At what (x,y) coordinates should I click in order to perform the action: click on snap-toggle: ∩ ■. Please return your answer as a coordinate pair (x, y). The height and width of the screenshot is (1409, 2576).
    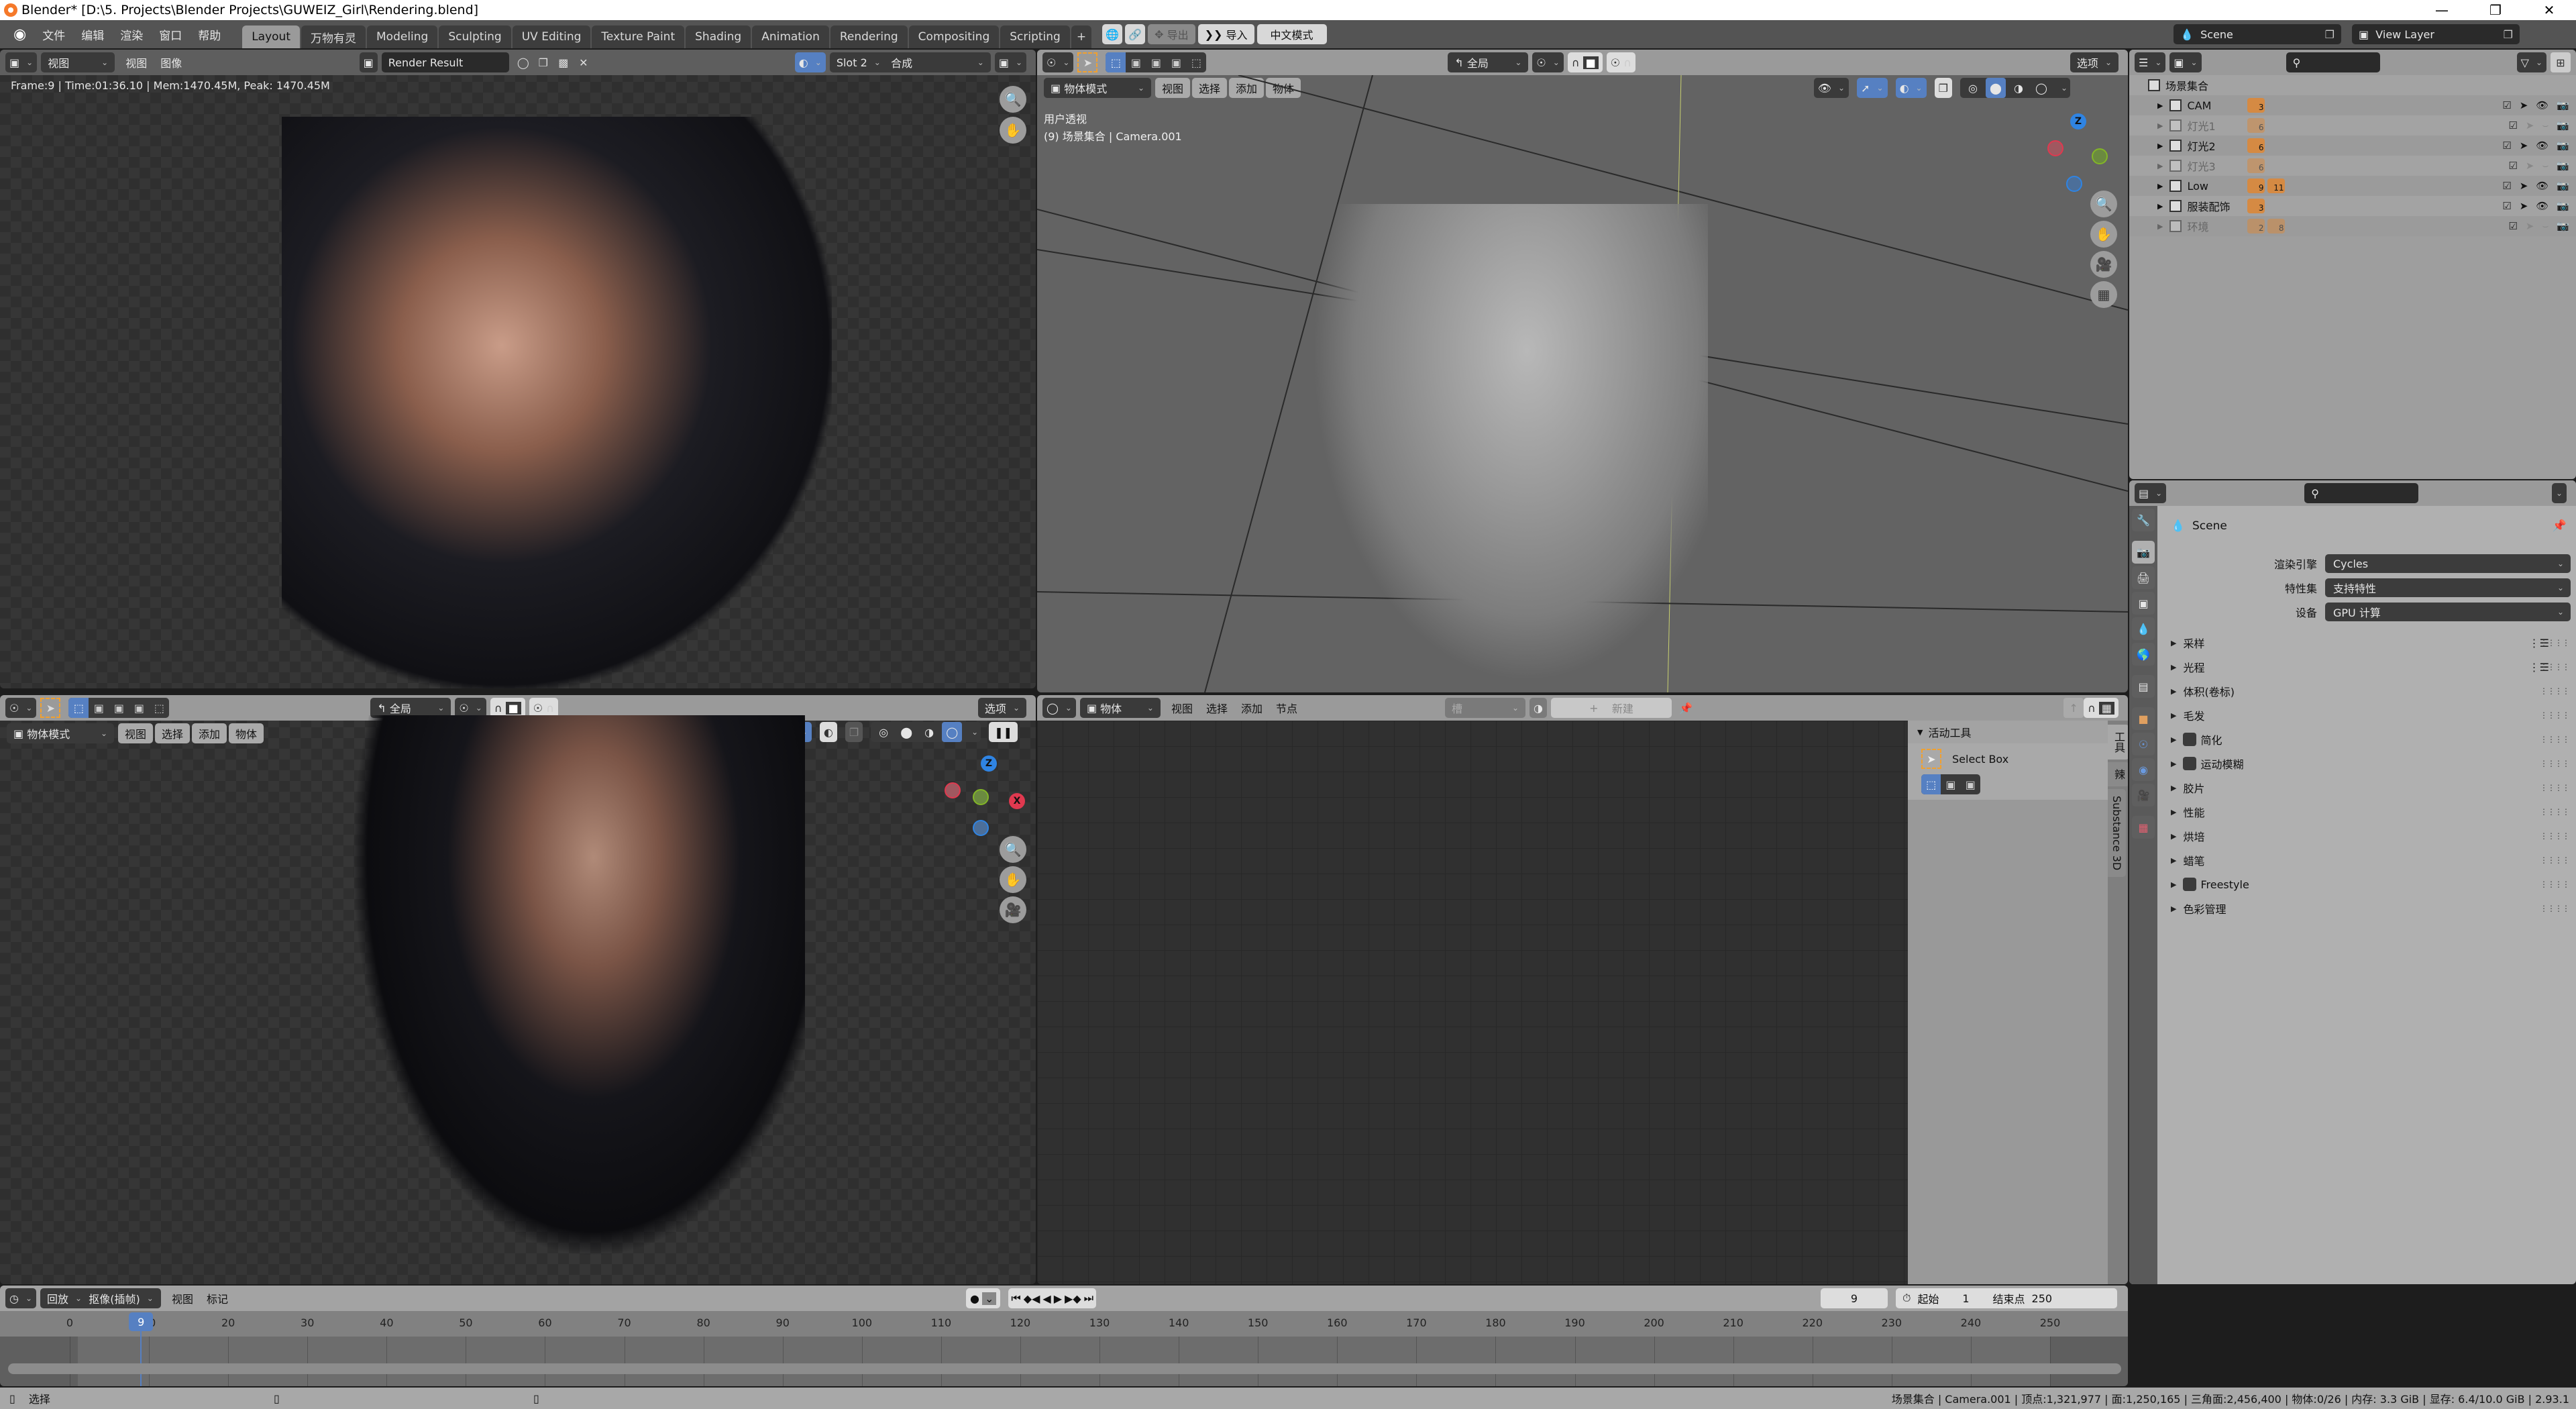
    Looking at the image, I should click on (1585, 62).